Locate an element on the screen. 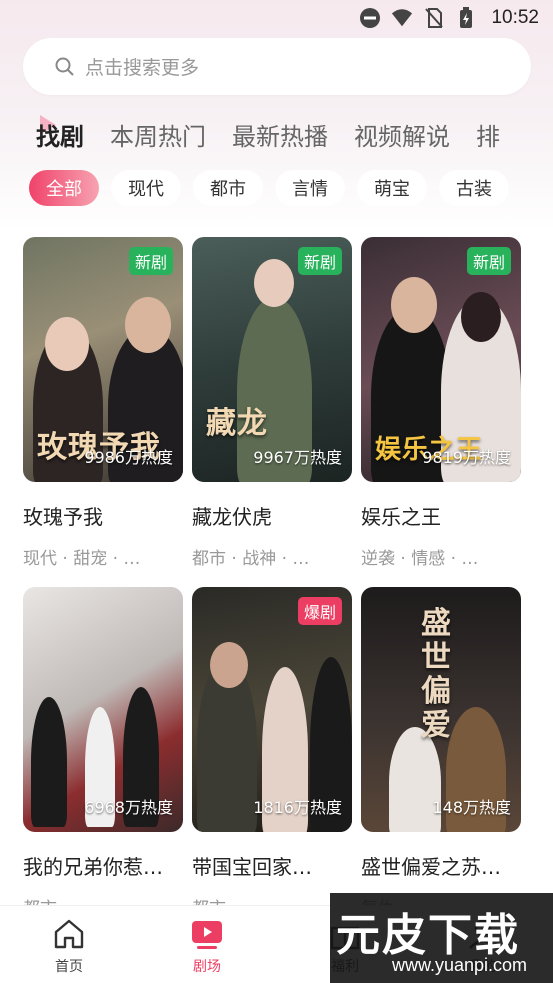 The height and width of the screenshot is (983, 553). heat-count: 6968万热度 is located at coordinates (128, 807).